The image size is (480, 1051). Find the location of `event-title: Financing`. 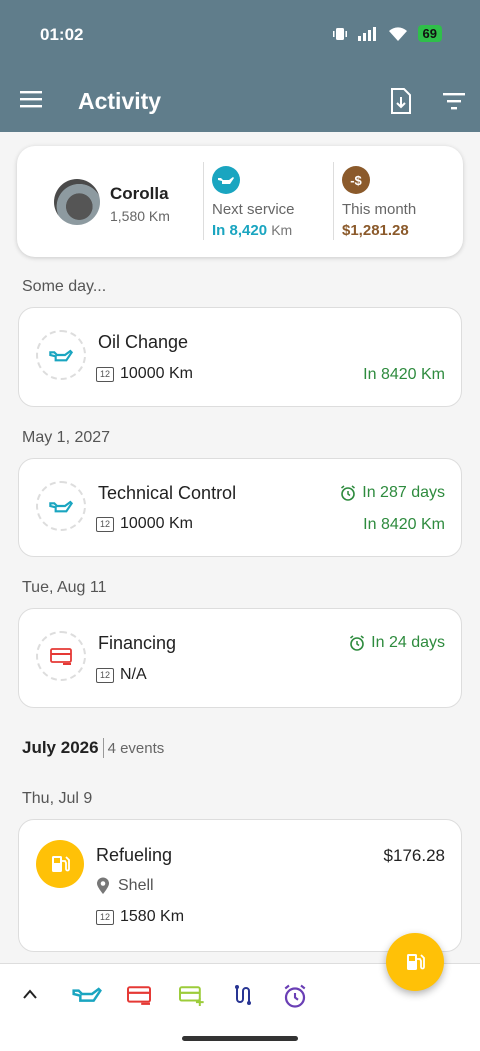

event-title: Financing is located at coordinates (137, 643).